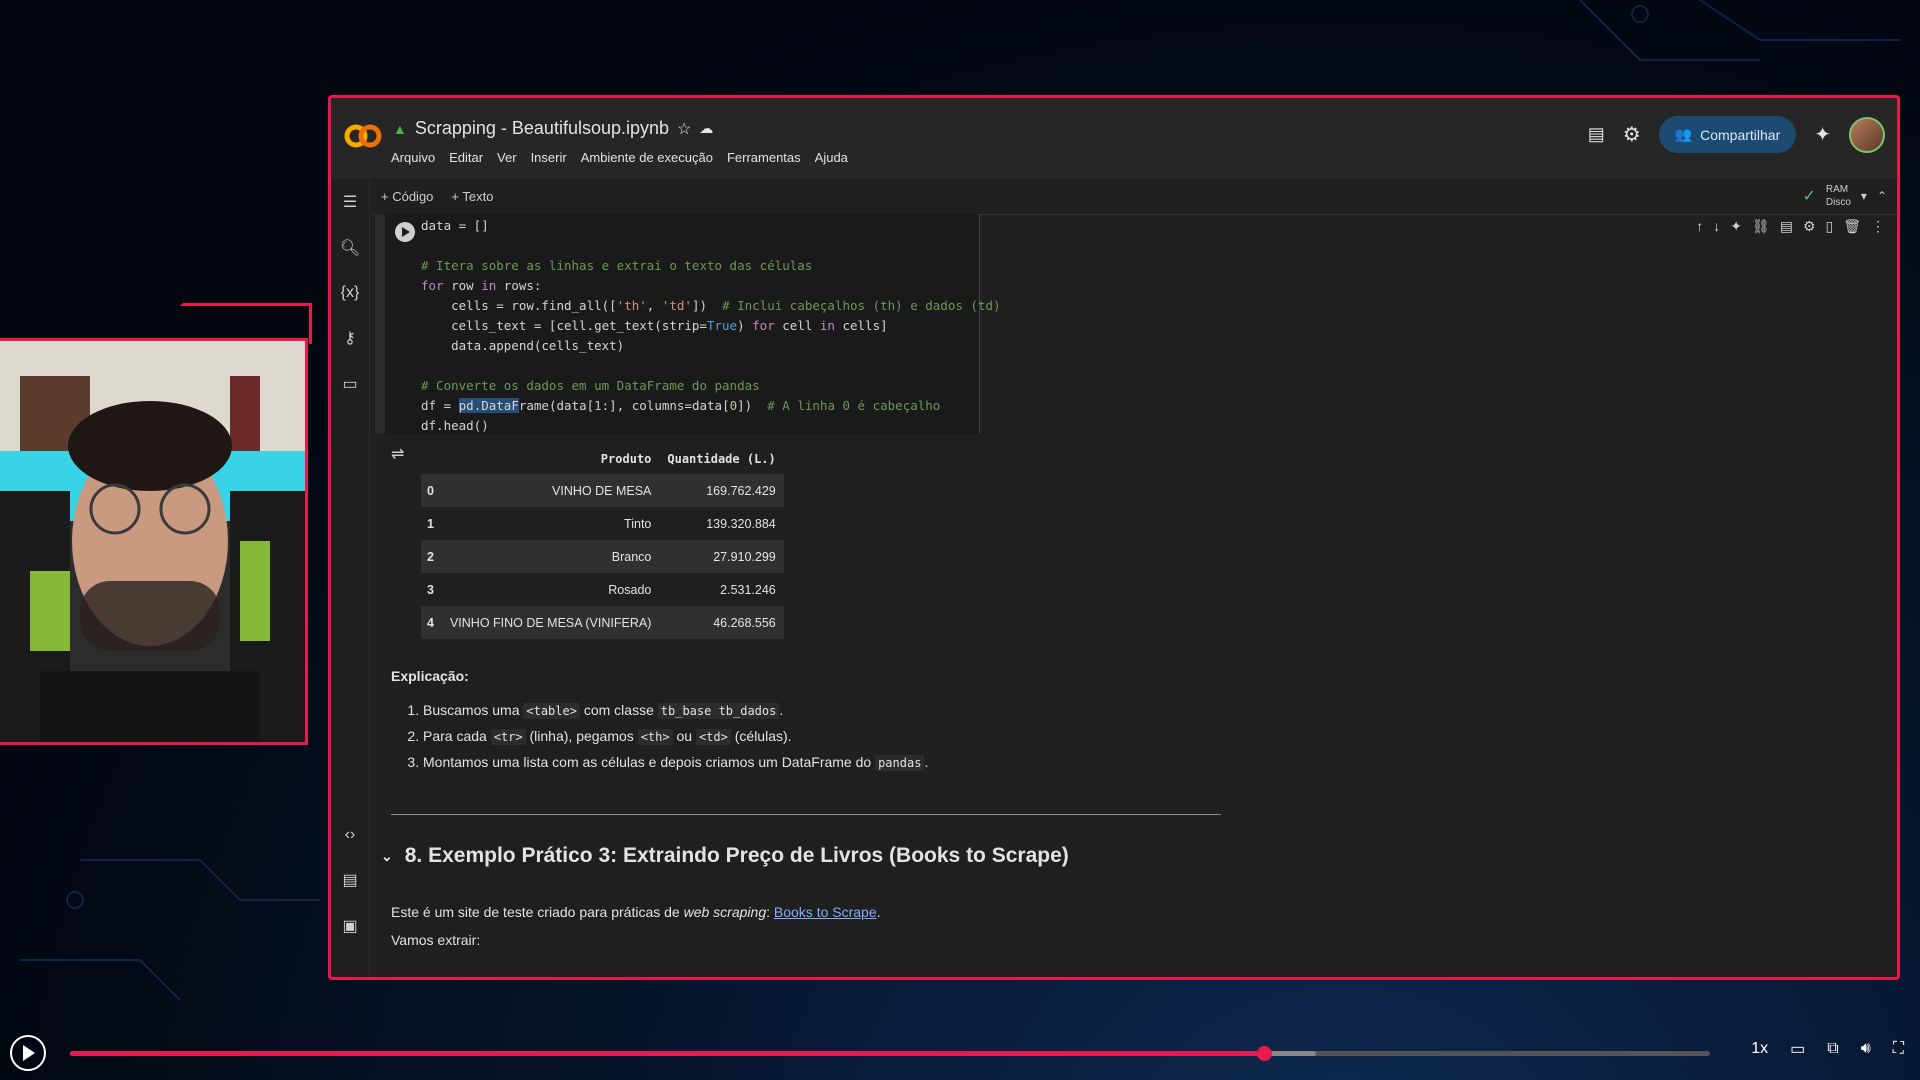 This screenshot has width=1920, height=1080. What do you see at coordinates (721, 490) in the screenshot?
I see `cell-quantidade: 169.762.429` at bounding box center [721, 490].